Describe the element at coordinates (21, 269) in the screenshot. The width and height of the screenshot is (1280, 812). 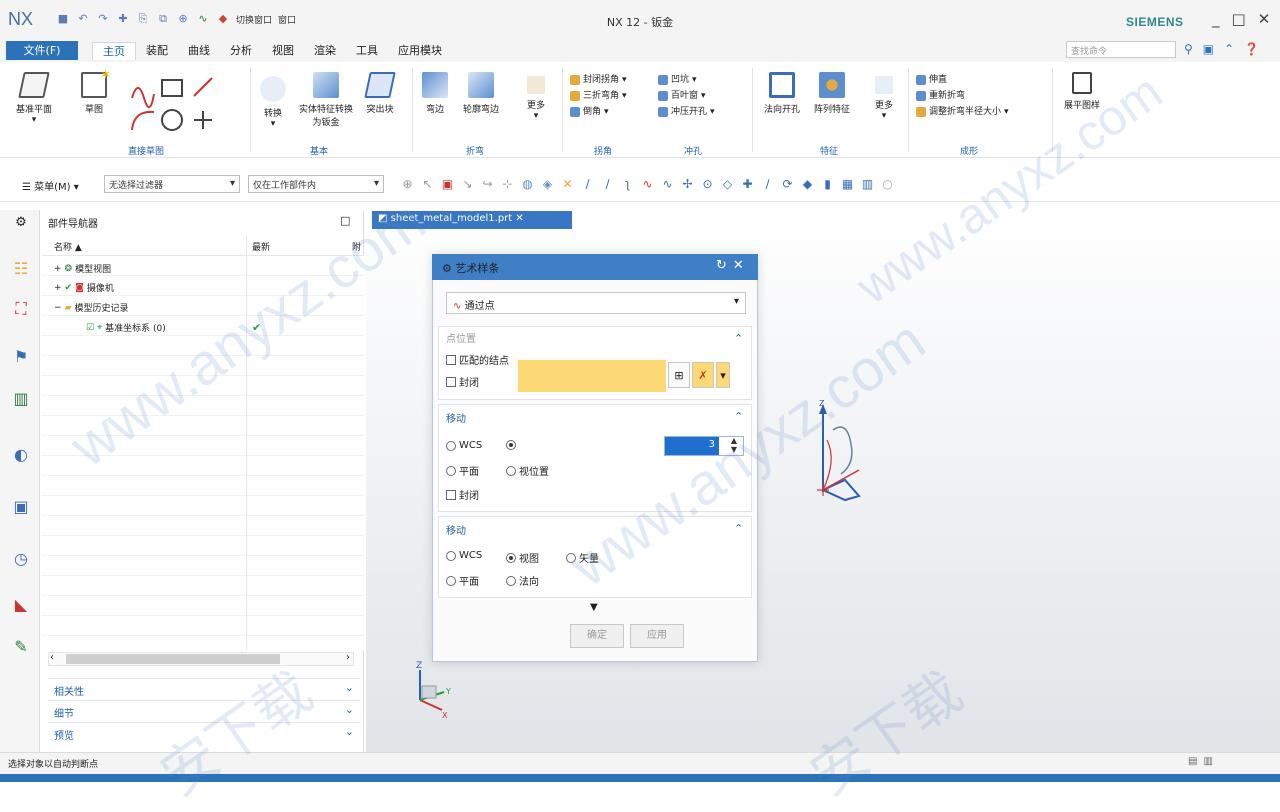
I see `assembly-navigator-icon: ☷` at that location.